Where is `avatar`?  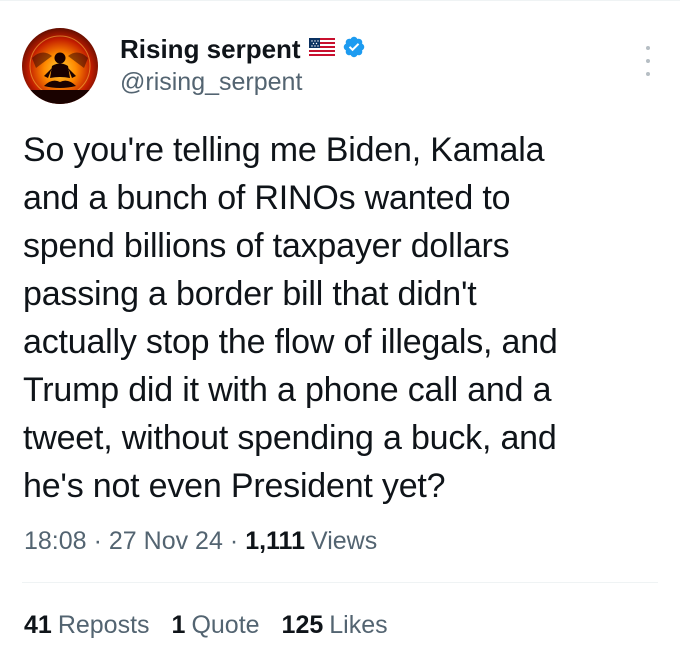
avatar is located at coordinates (60, 66).